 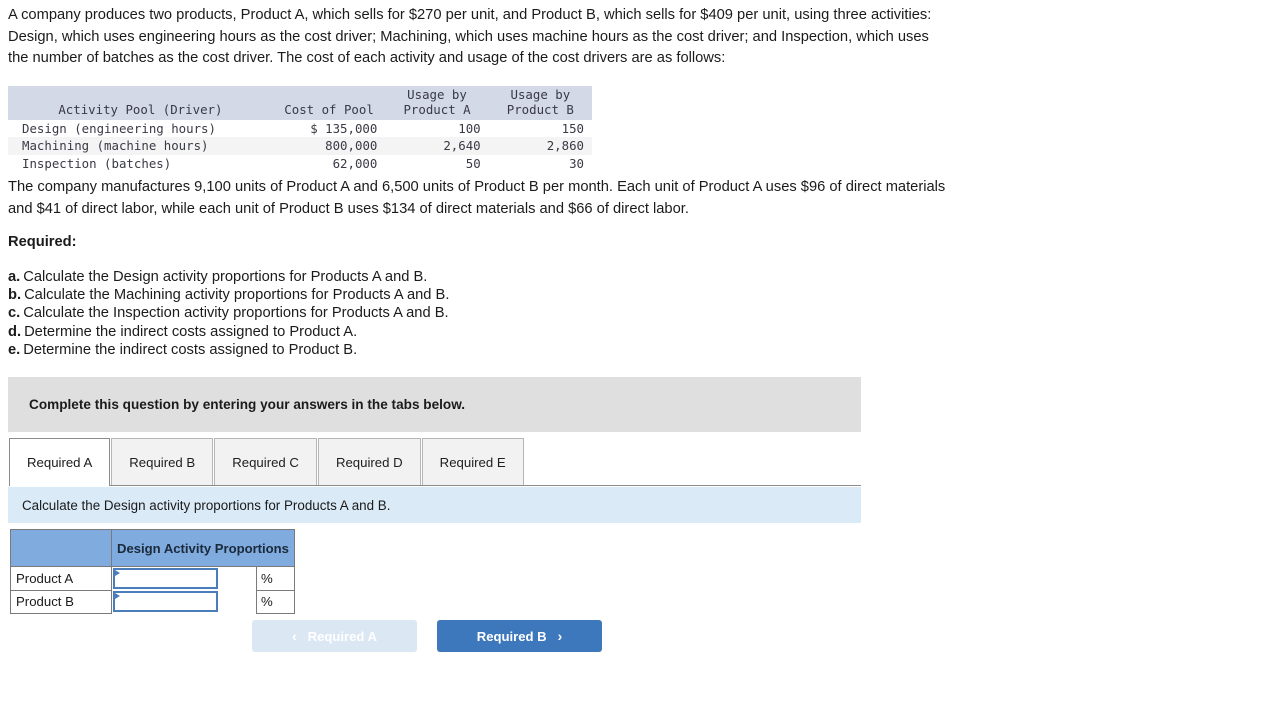 What do you see at coordinates (473, 163) in the screenshot?
I see `cell-usage-a-inspection: 50` at bounding box center [473, 163].